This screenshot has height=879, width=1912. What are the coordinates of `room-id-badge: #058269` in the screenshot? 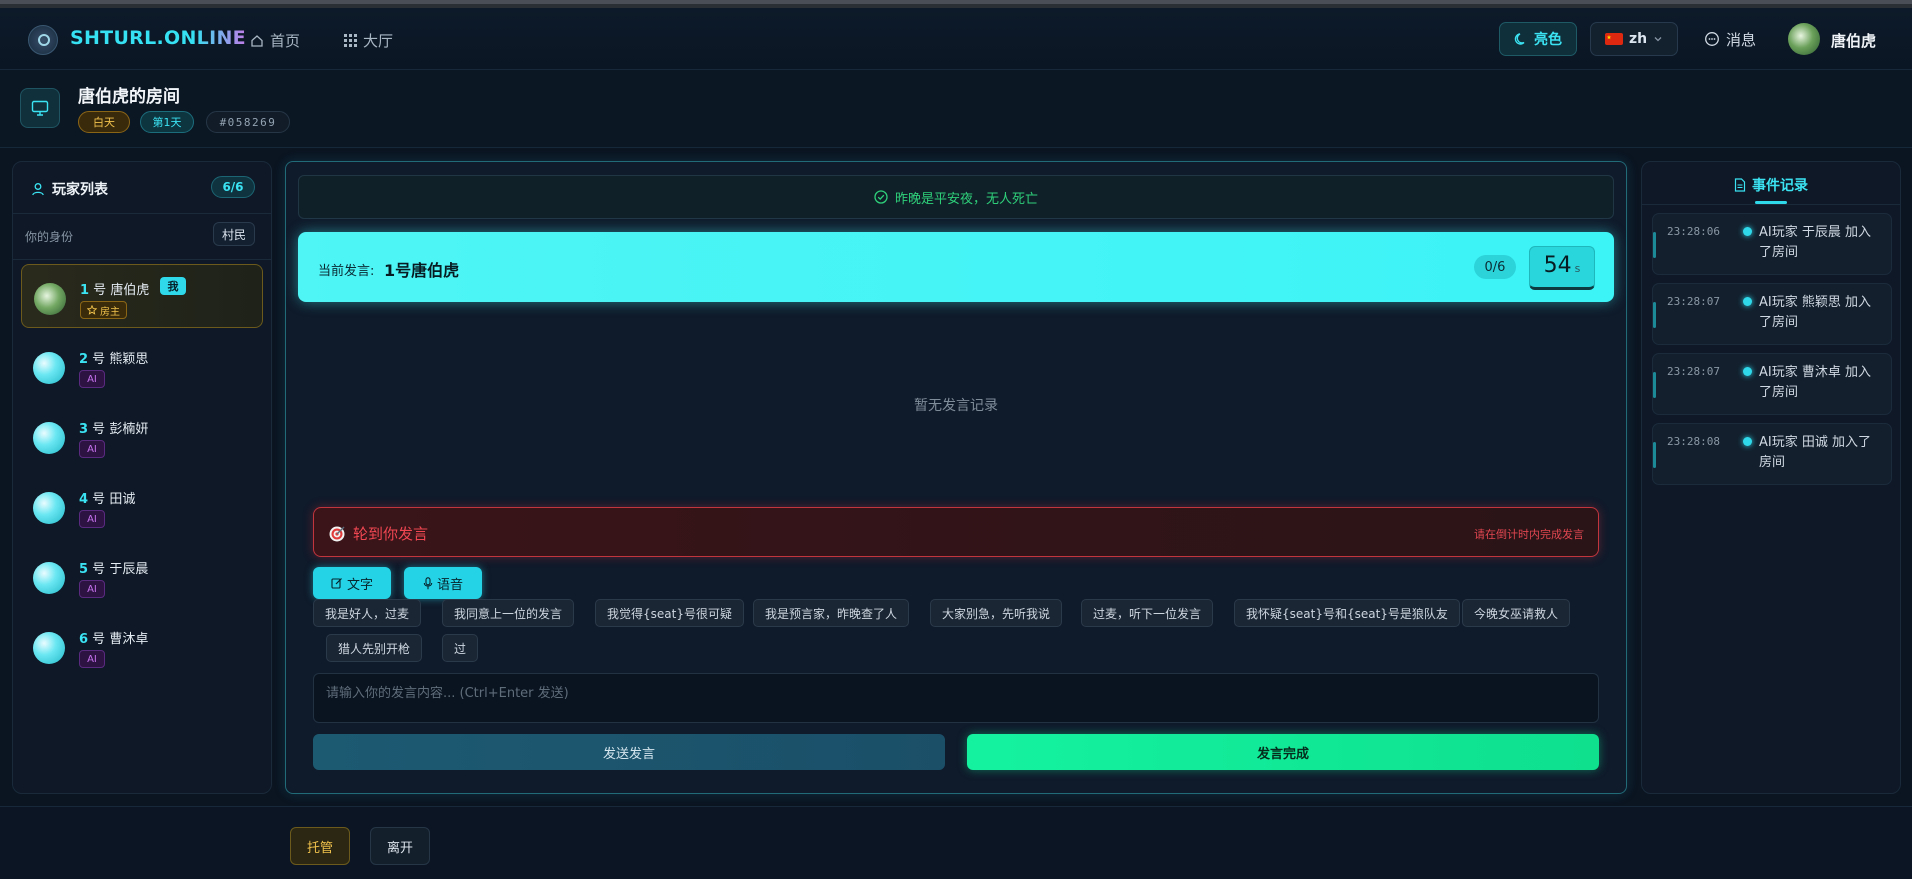 It's located at (248, 122).